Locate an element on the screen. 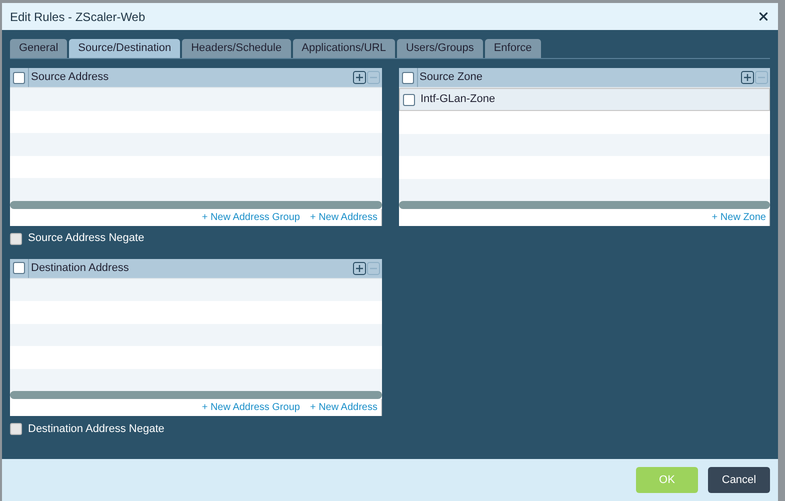 The image size is (785, 501). cancel-button: Cancel is located at coordinates (739, 480).